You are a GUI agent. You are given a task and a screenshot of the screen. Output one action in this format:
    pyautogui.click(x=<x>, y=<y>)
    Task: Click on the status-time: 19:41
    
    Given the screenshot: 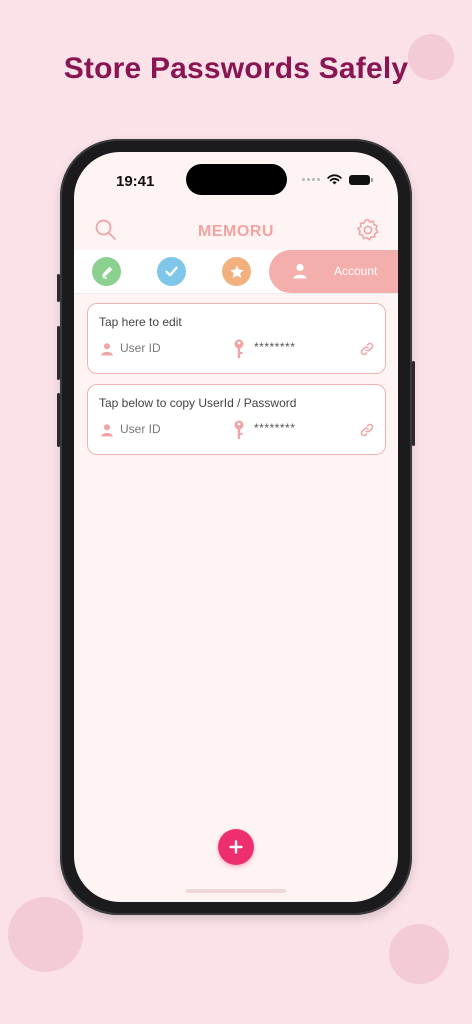 What is the action you would take?
    pyautogui.click(x=135, y=181)
    